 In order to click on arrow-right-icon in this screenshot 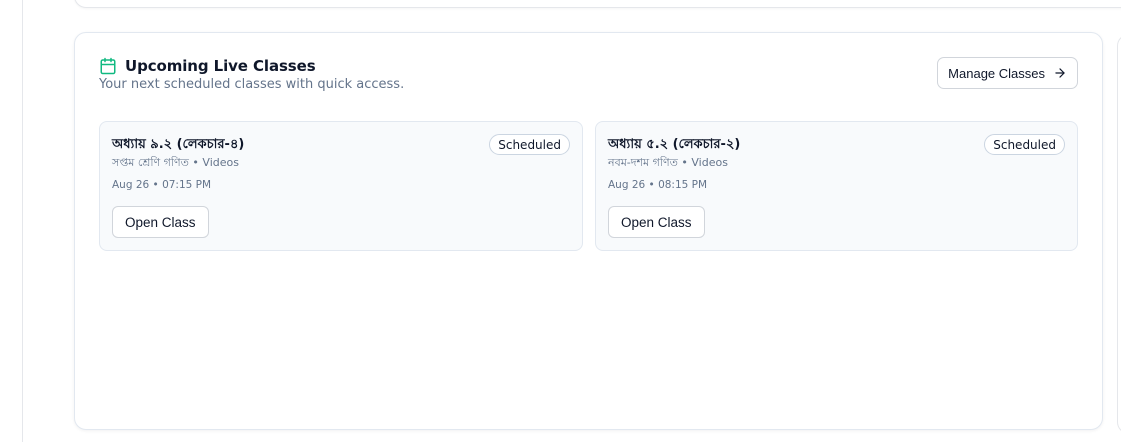, I will do `click(1060, 73)`.